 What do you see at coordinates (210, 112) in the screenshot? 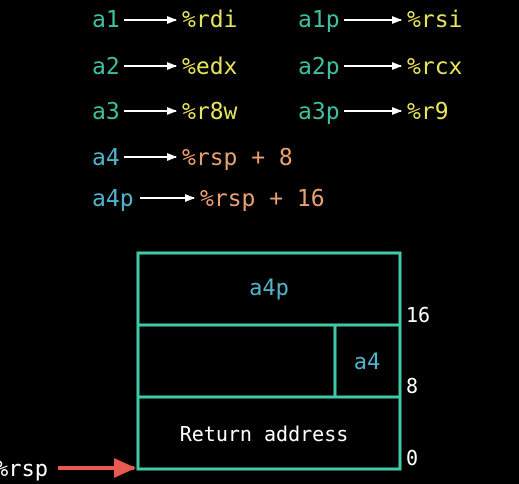
I see `mapping-reg-r8w: %r8w` at bounding box center [210, 112].